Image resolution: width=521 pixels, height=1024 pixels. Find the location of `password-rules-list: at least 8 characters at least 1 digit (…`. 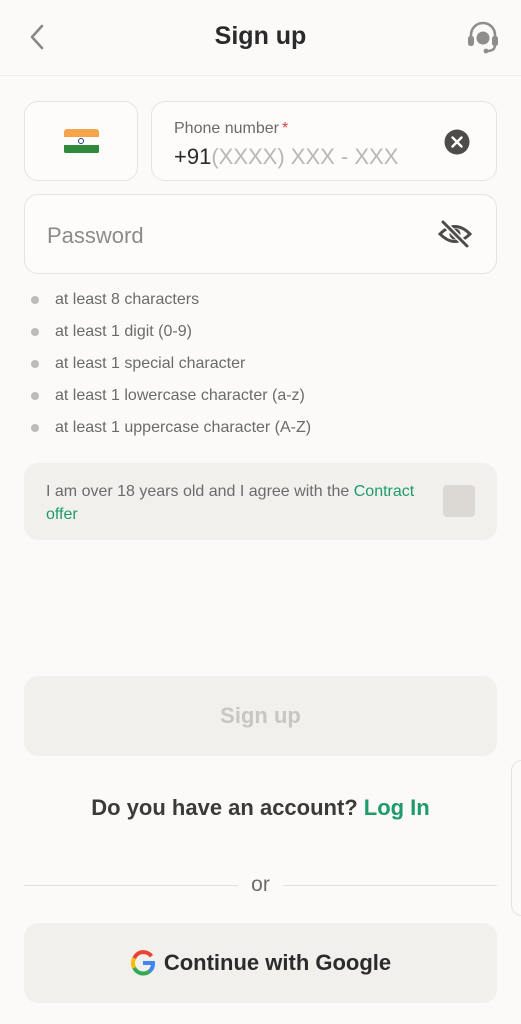

password-rules-list: at least 8 characters at least 1 digit (… is located at coordinates (170, 364).